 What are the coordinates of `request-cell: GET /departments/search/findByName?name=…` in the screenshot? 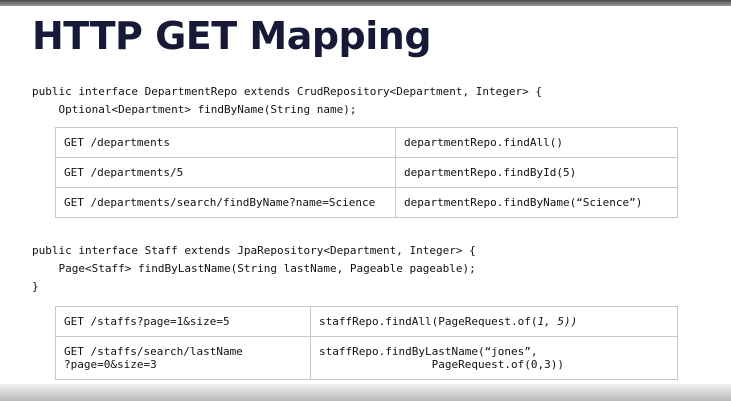 It's located at (225, 202).